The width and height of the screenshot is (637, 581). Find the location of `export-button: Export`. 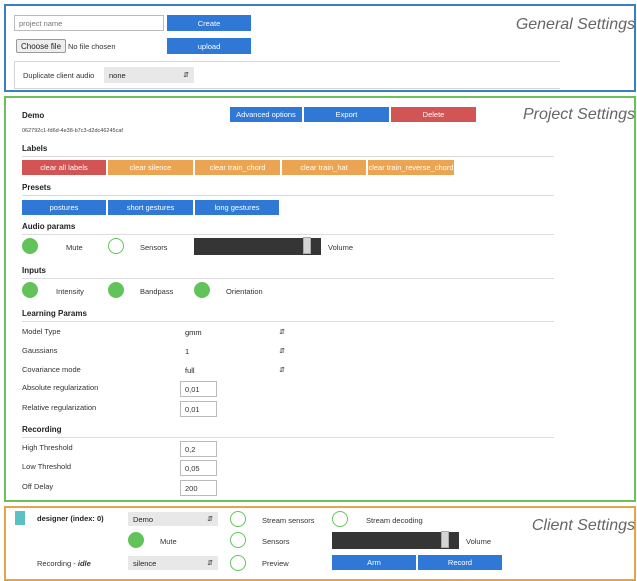

export-button: Export is located at coordinates (346, 114).